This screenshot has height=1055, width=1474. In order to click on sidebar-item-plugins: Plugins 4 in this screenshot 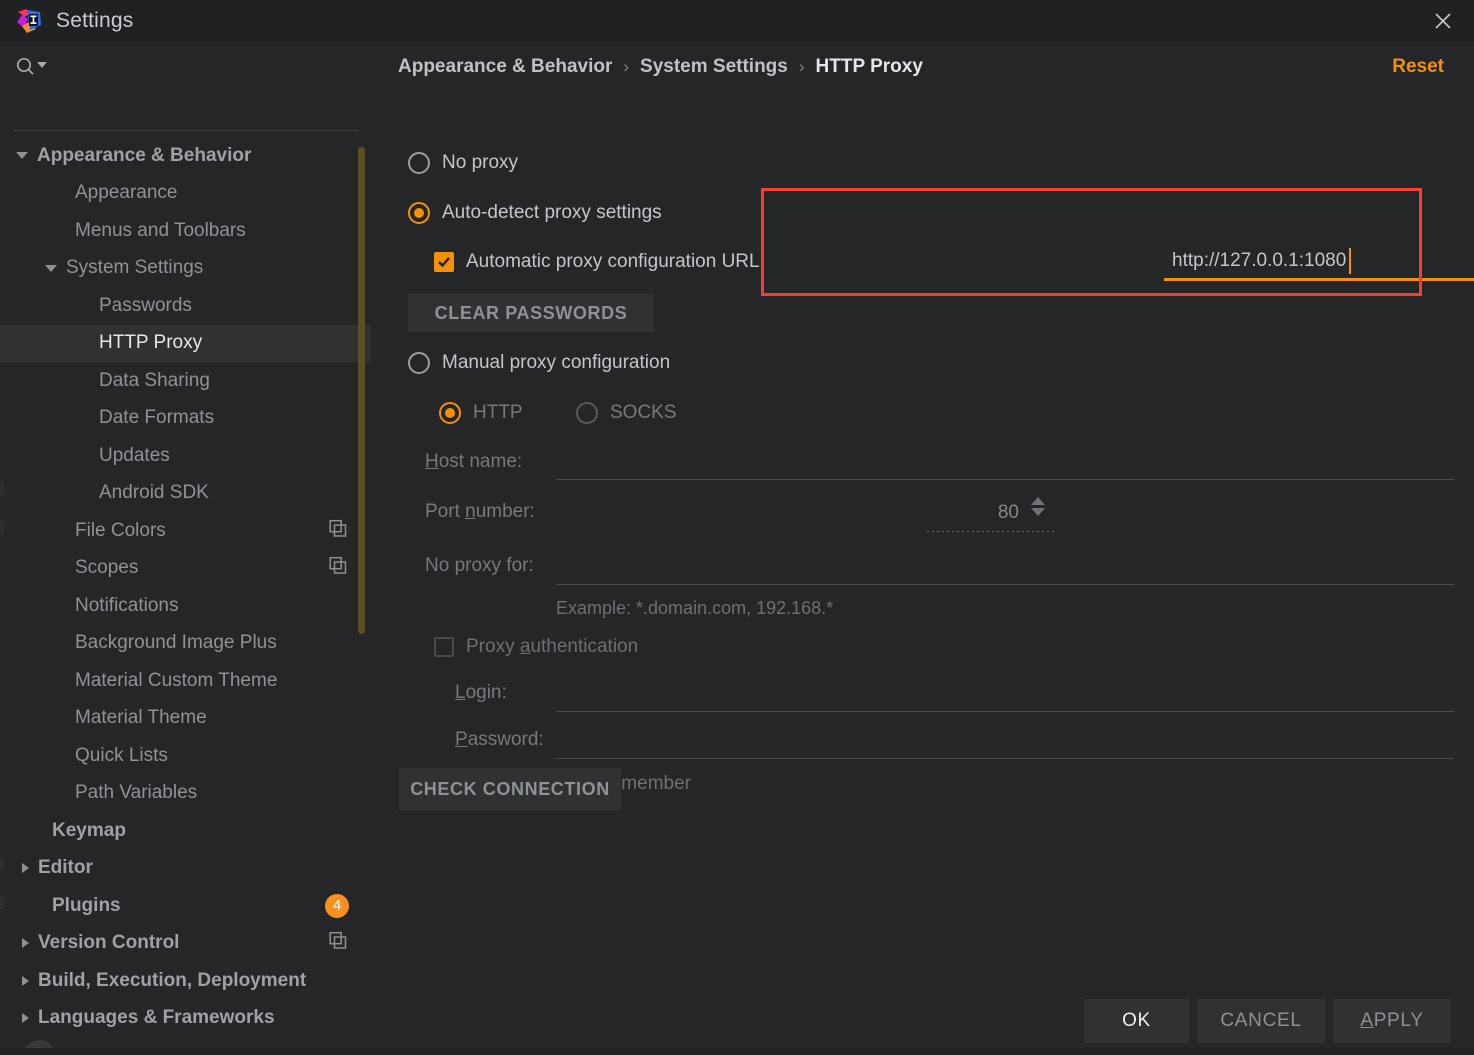, I will do `click(185, 906)`.